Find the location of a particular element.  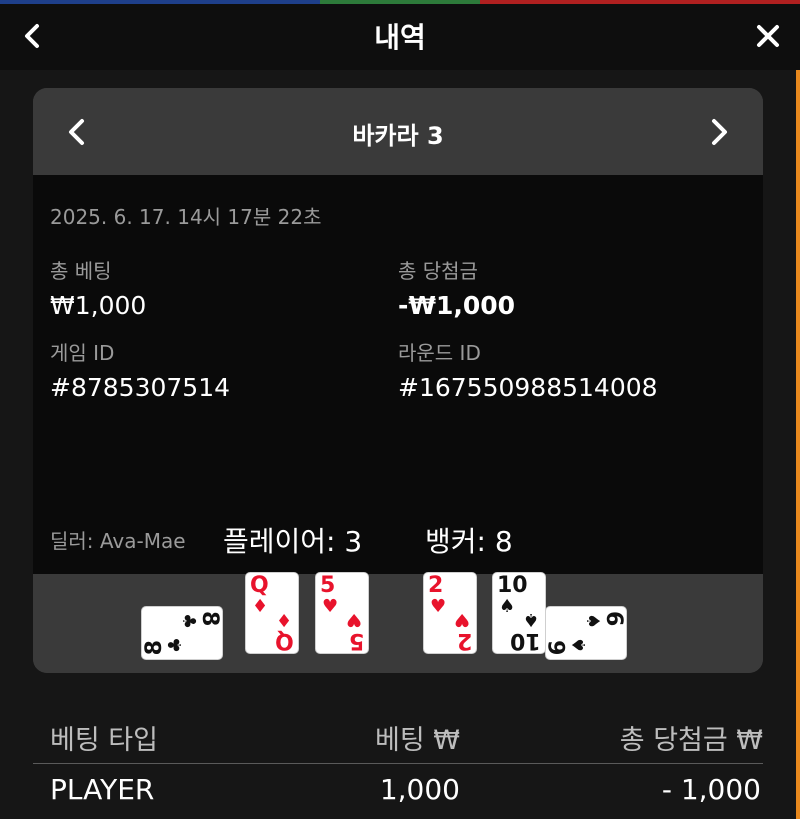

col-total-win: 총 당첨금 ₩ is located at coordinates (691, 740).